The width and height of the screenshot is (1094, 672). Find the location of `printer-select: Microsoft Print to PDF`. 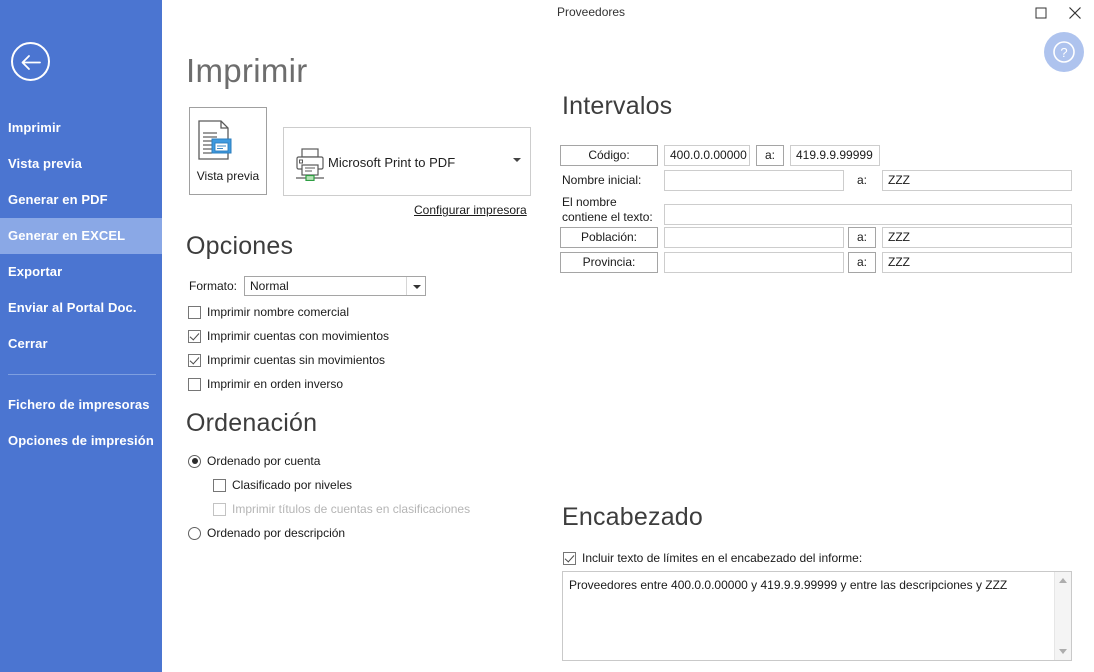

printer-select: Microsoft Print to PDF is located at coordinates (407, 161).